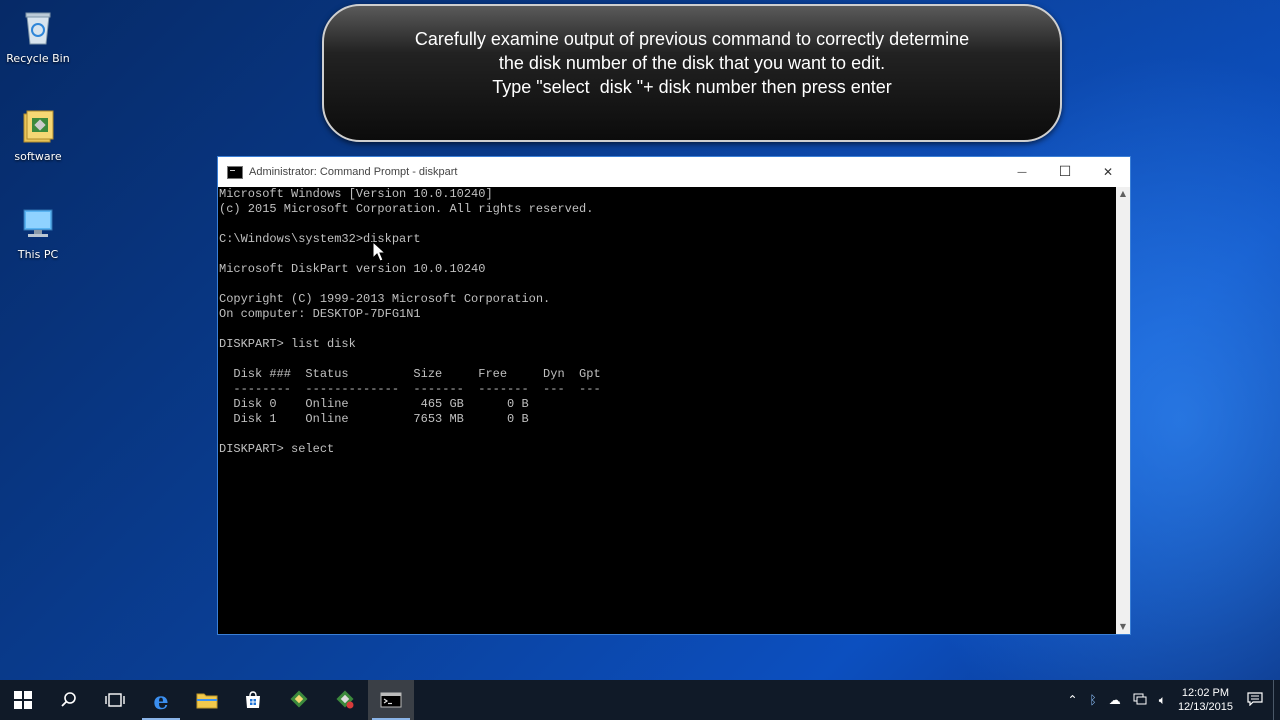 The image size is (1280, 720). What do you see at coordinates (1115, 700) in the screenshot?
I see `cloud-icon: ☁` at bounding box center [1115, 700].